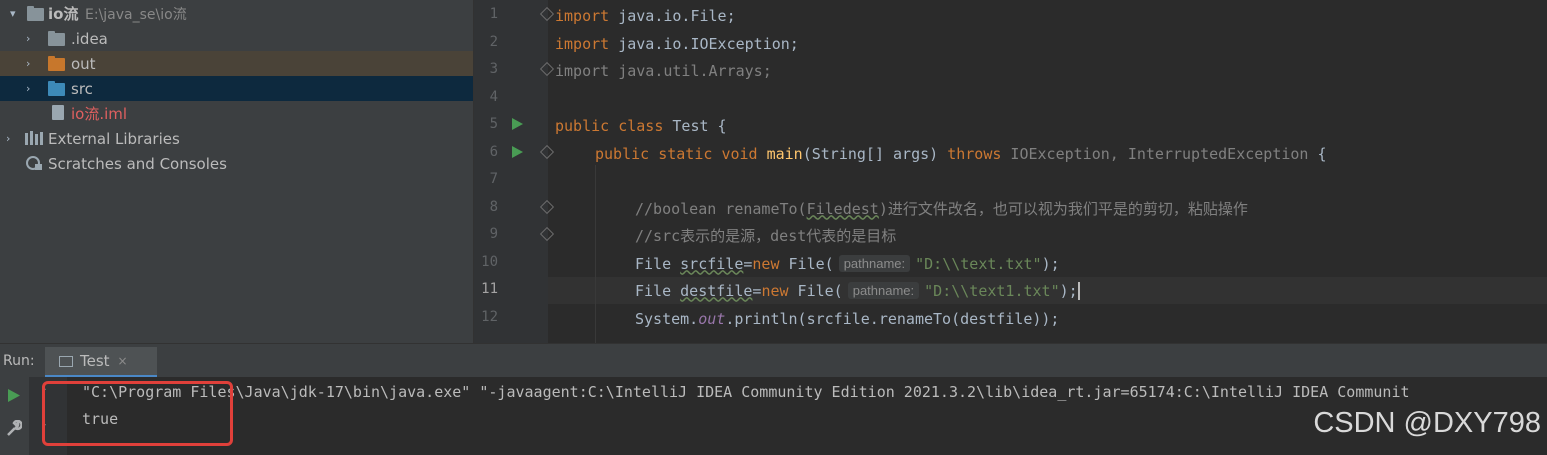  I want to click on close-icon: ×, so click(123, 361).